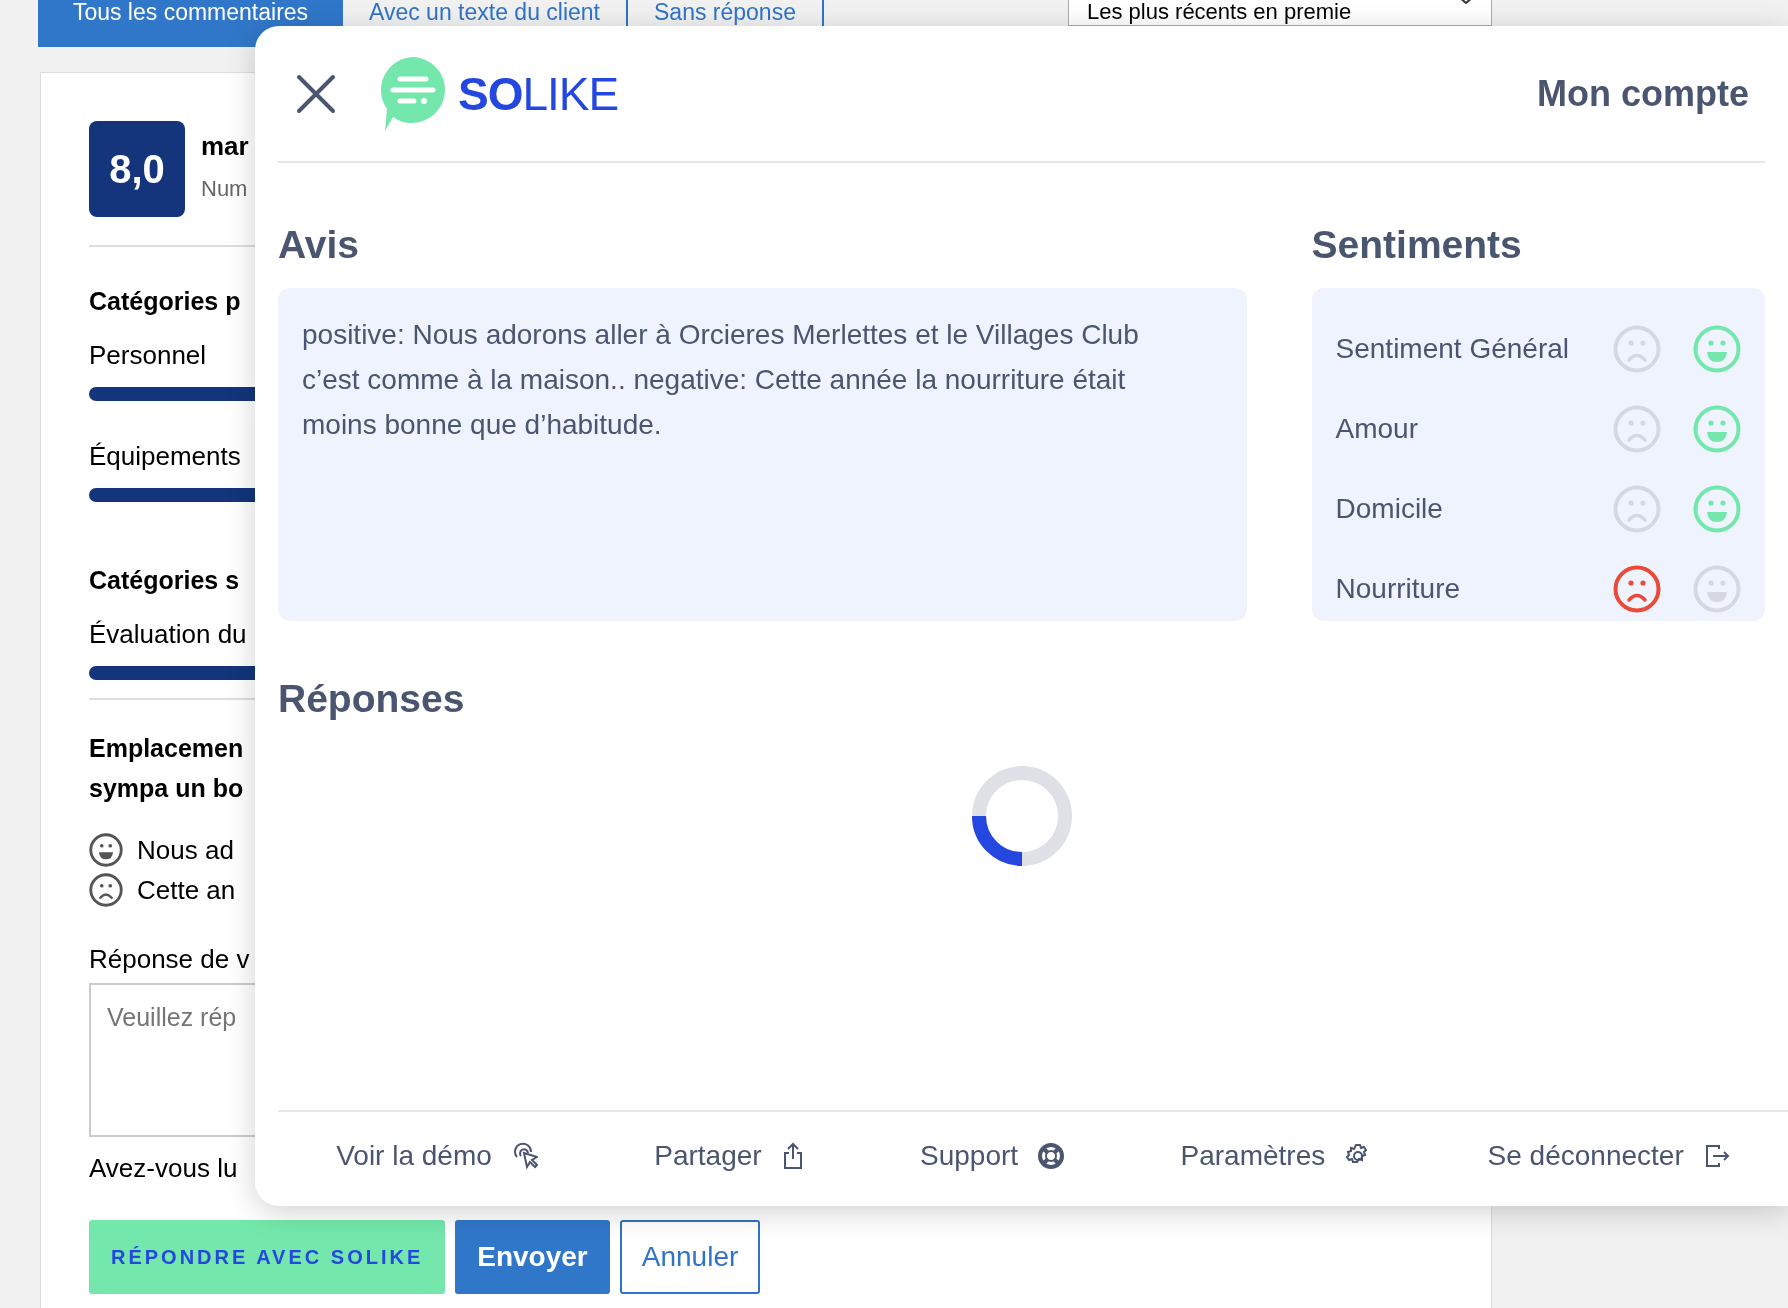 The width and height of the screenshot is (1788, 1308). What do you see at coordinates (792, 1156) in the screenshot?
I see `share-icon` at bounding box center [792, 1156].